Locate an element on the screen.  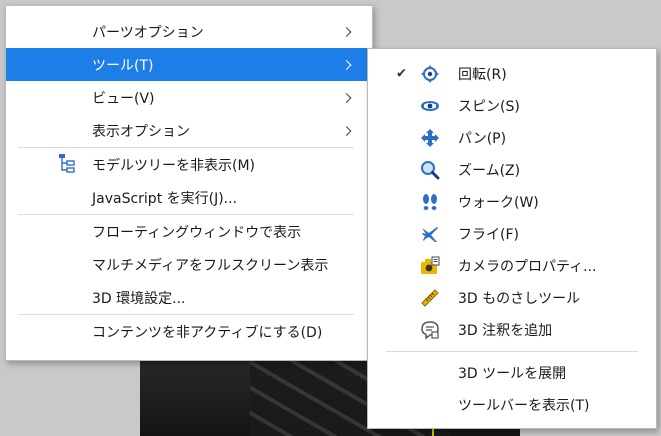
menu-item-multimedia-fullscreen: マルチメディアをフルスクリーン表示 is located at coordinates (189, 264).